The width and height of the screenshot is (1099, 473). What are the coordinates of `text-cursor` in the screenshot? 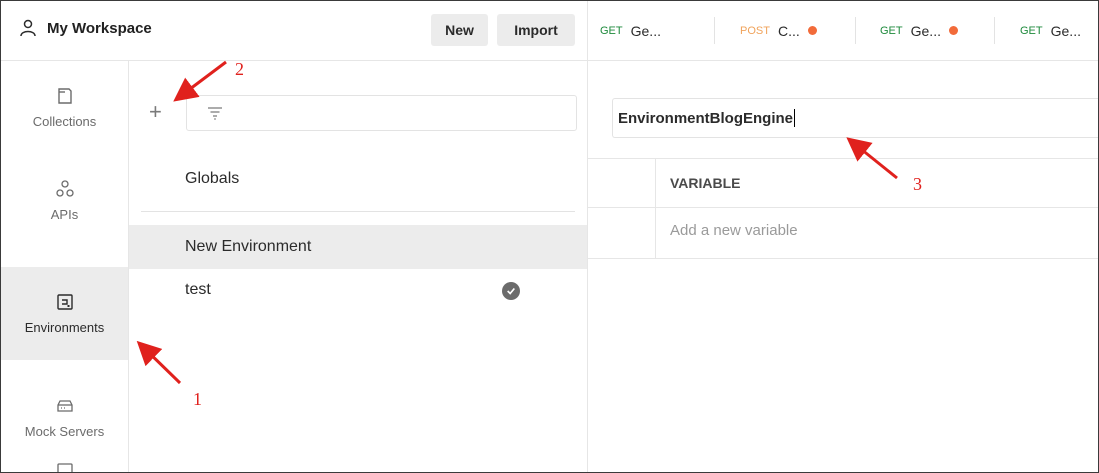 It's located at (795, 118).